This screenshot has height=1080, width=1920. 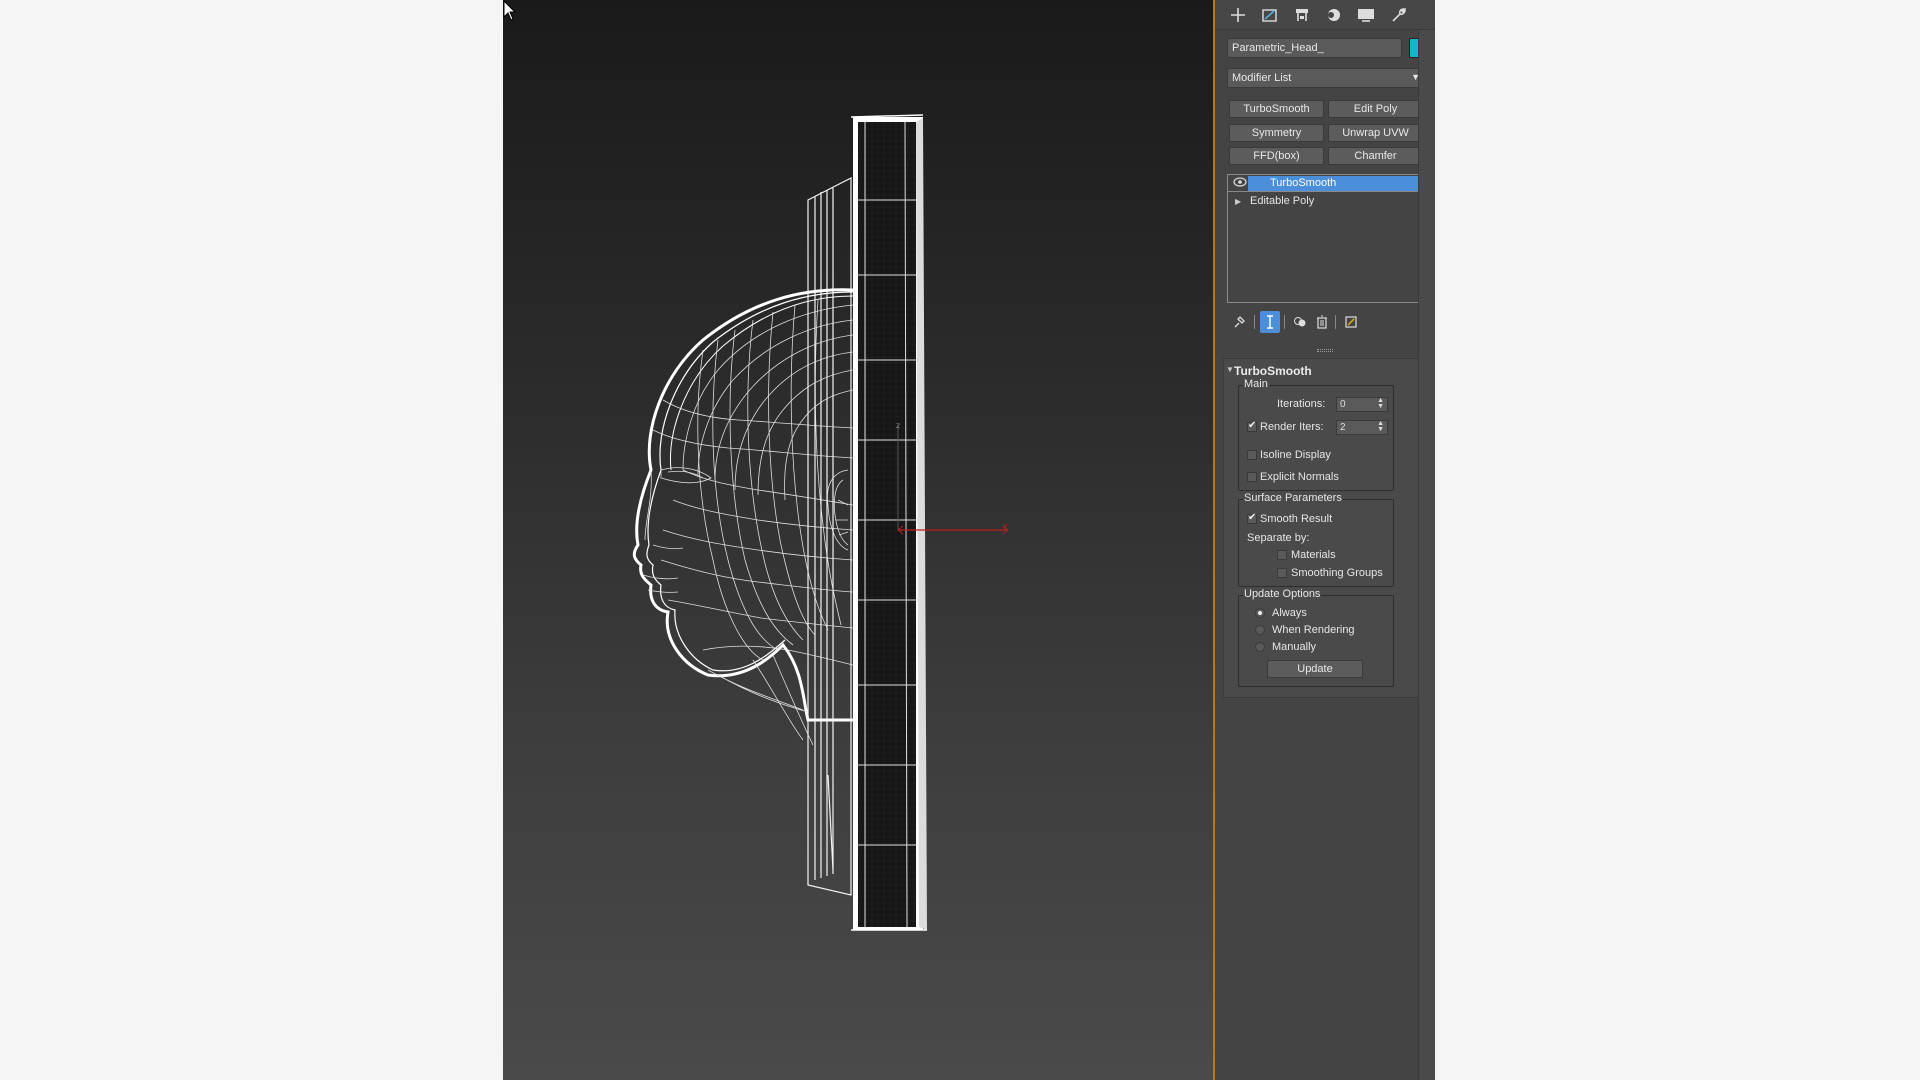 I want to click on eye-icon, so click(x=1240, y=182).